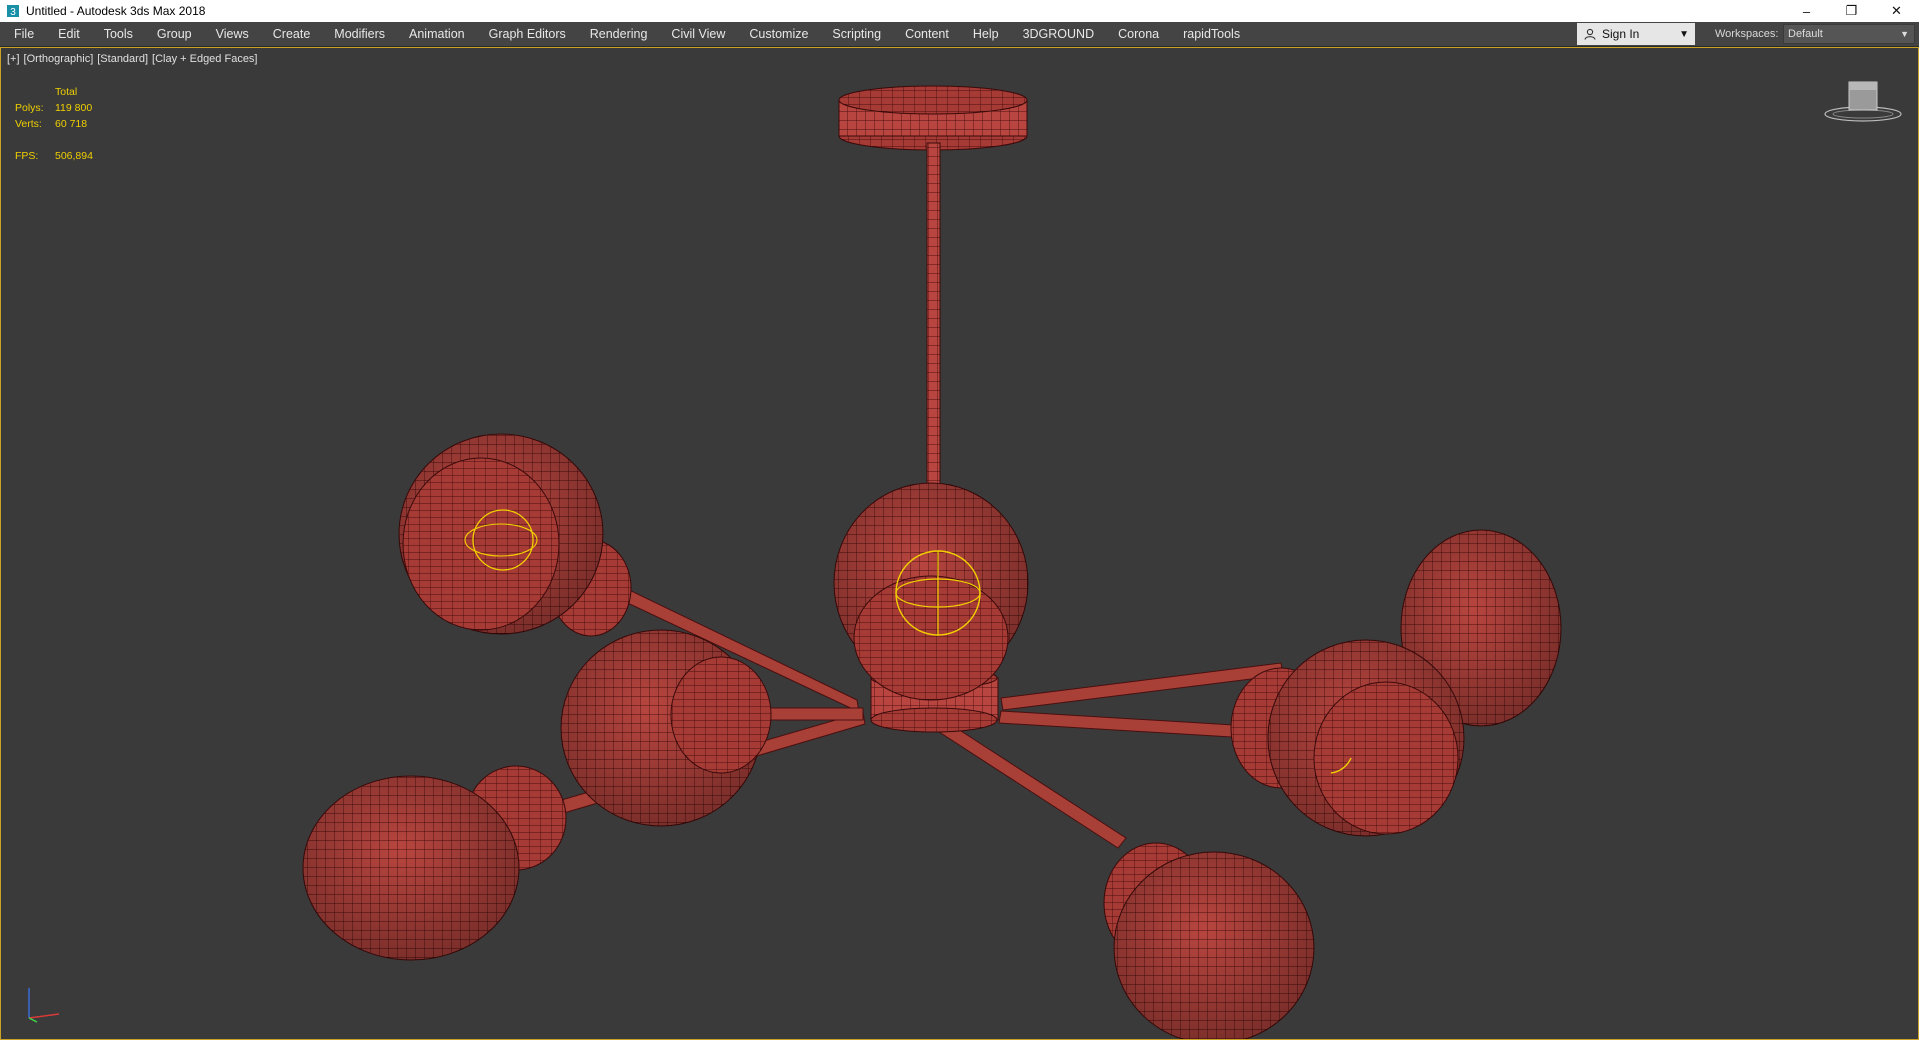 This screenshot has width=1919, height=1040. Describe the element at coordinates (27, 156) in the screenshot. I see `fps-label: FPS:` at that location.